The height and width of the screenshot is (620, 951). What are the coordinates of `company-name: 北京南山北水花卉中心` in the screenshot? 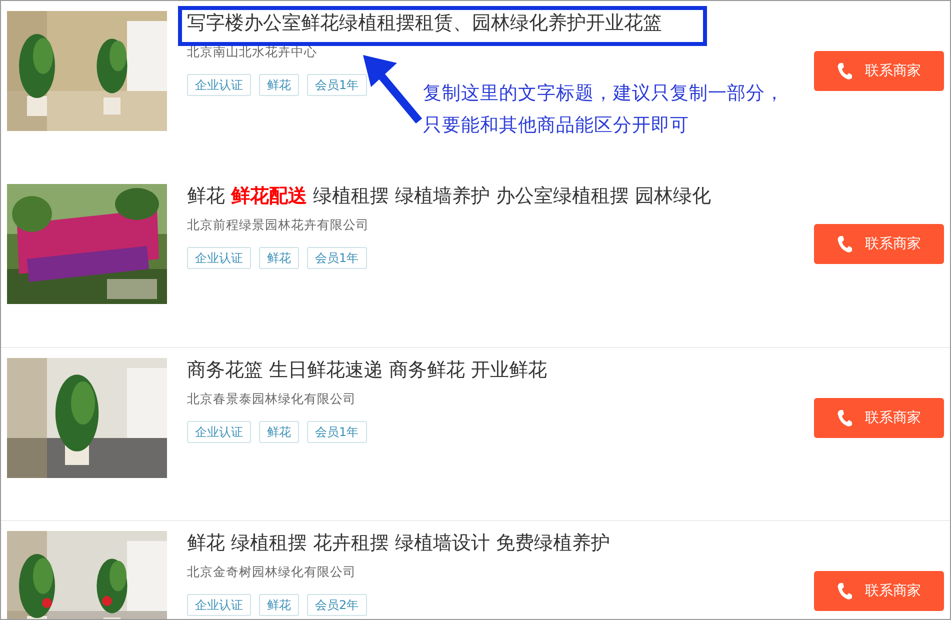 It's located at (252, 52).